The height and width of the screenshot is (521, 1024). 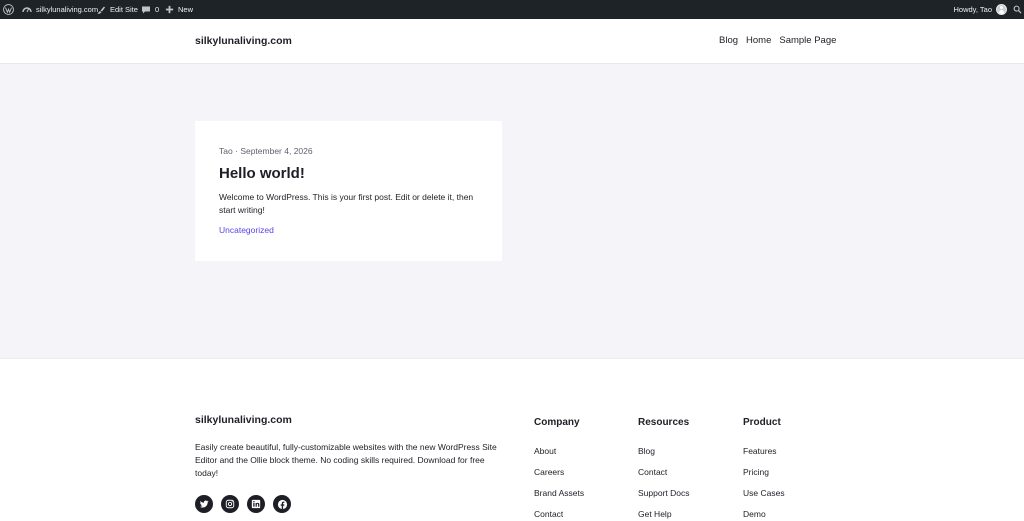 I want to click on footer-link-support-docs: Support Docs, so click(x=664, y=498).